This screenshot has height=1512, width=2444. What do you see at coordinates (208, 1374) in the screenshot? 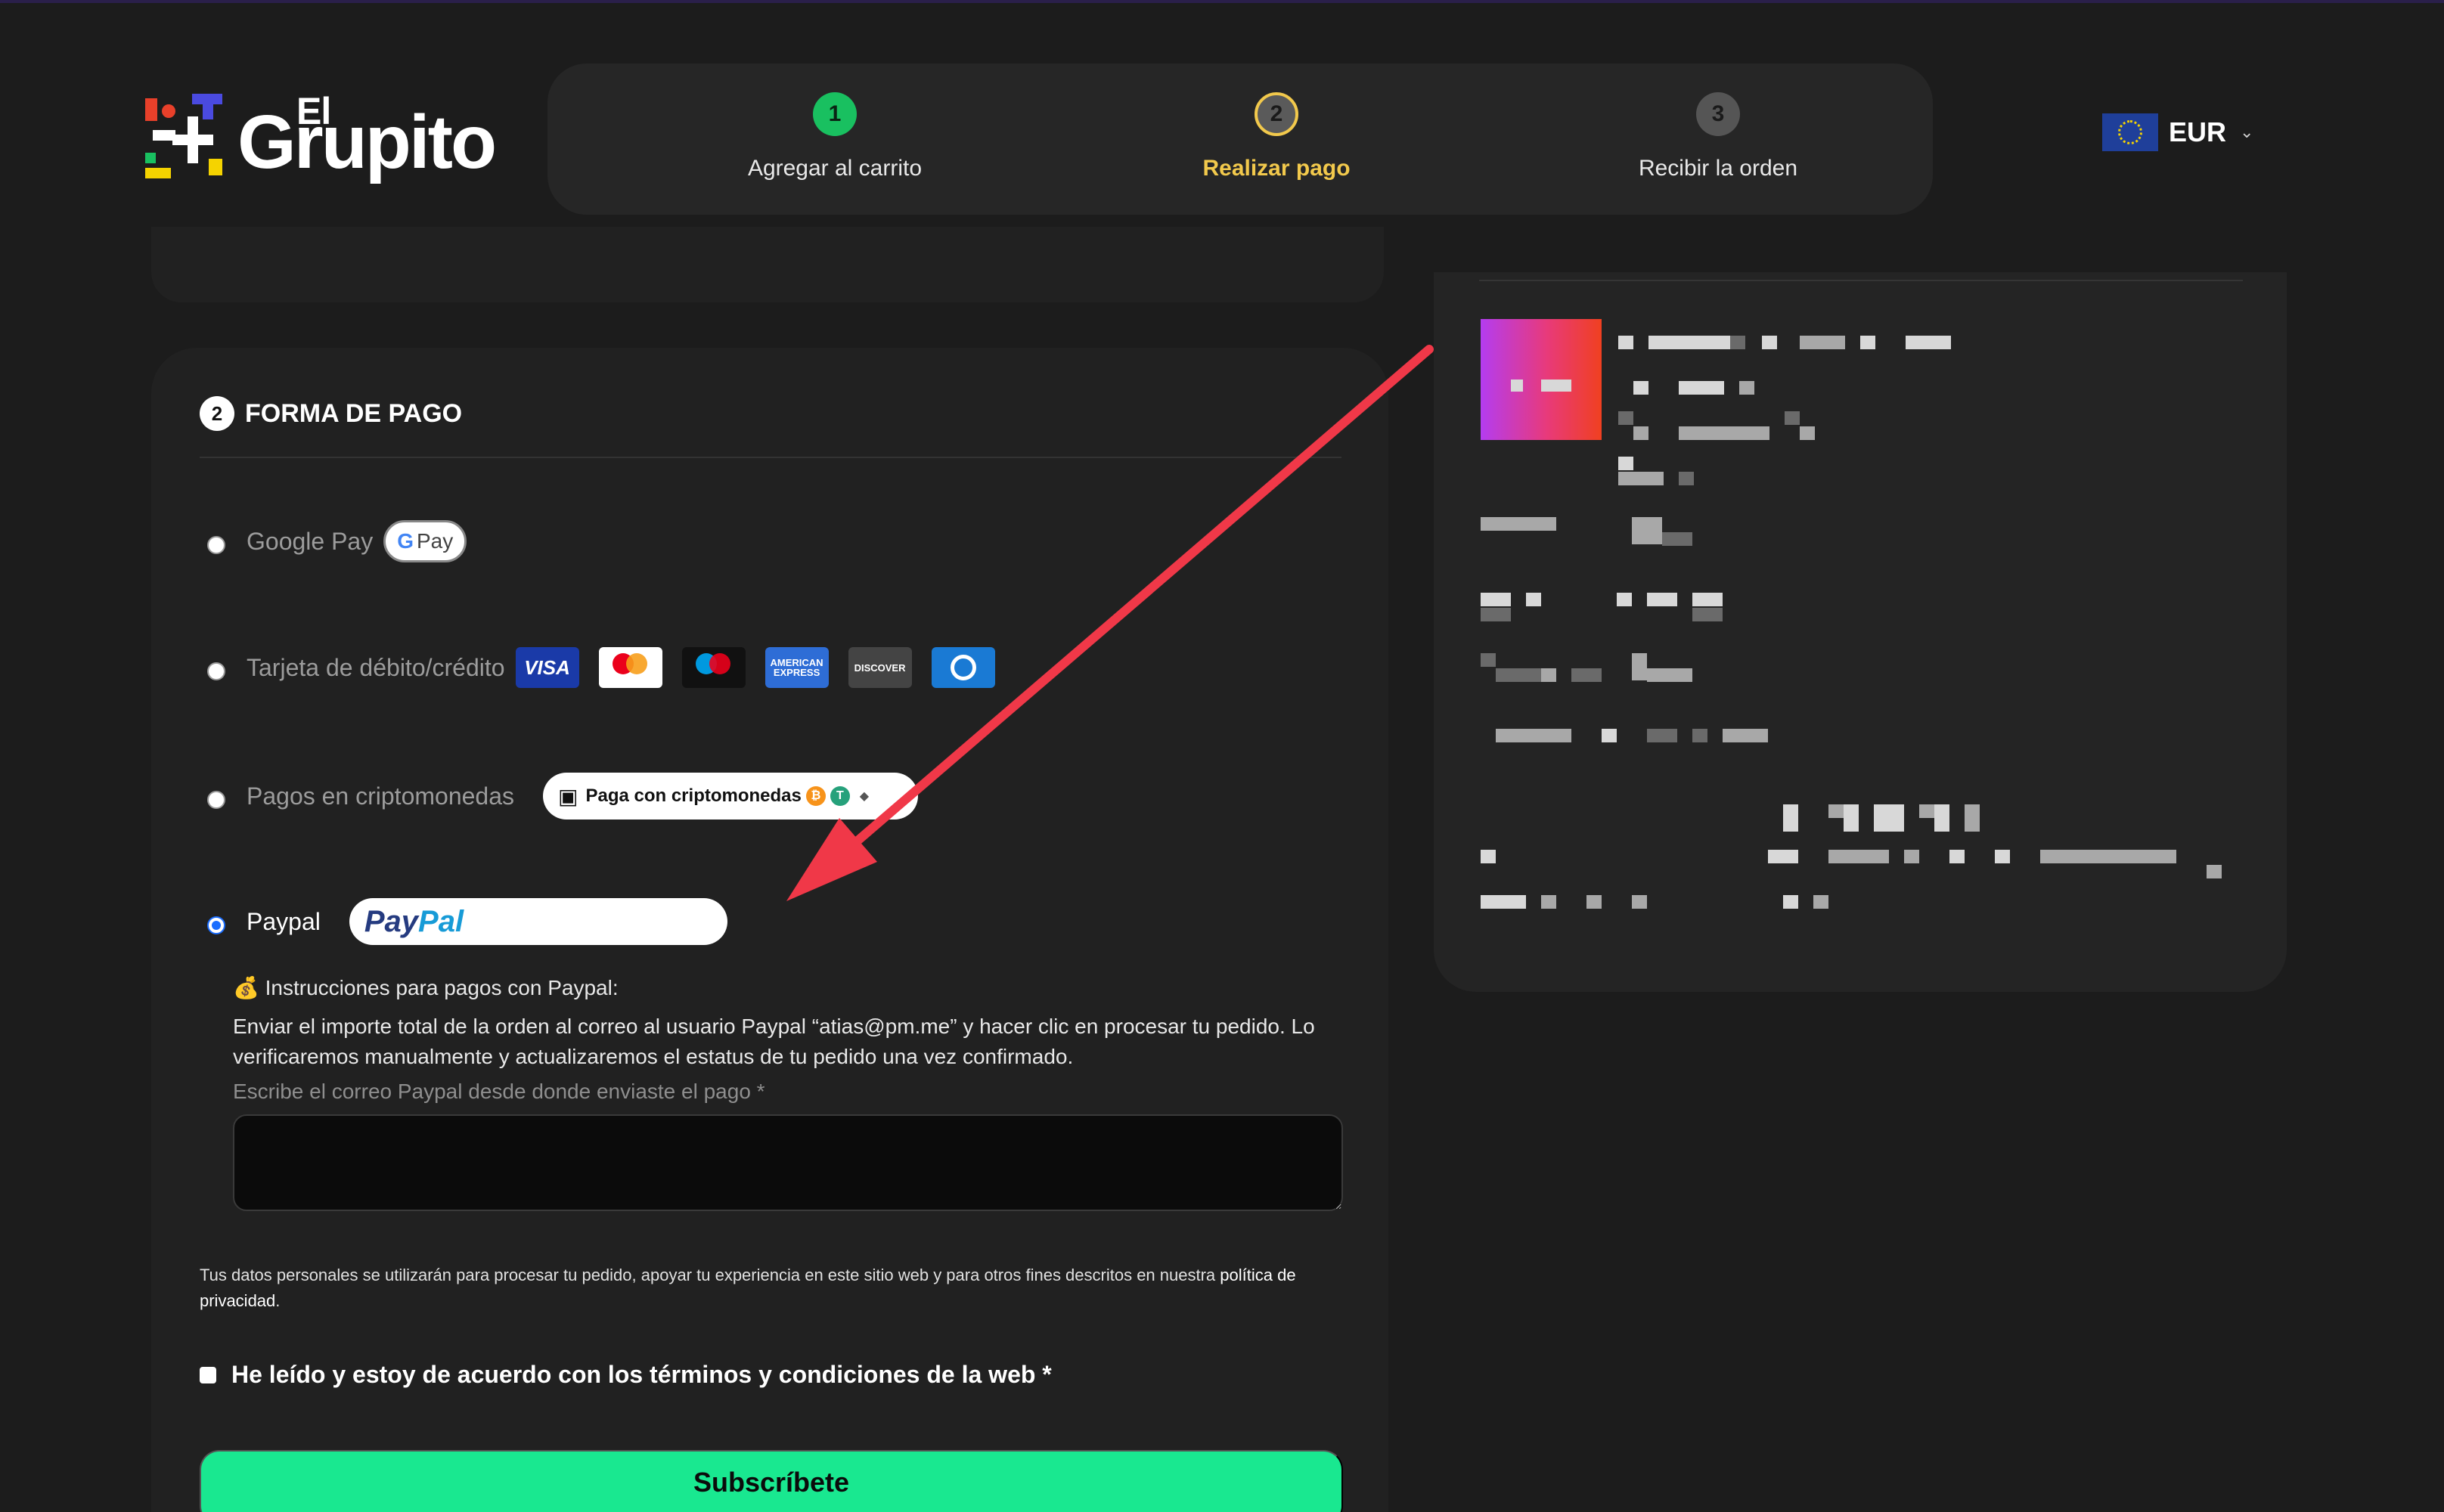
I see `terms-checkbox` at bounding box center [208, 1374].